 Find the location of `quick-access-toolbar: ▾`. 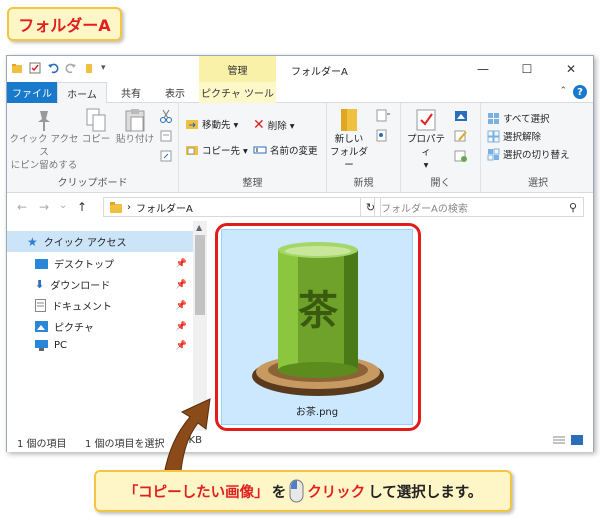

quick-access-toolbar: ▾ is located at coordinates (58, 68).